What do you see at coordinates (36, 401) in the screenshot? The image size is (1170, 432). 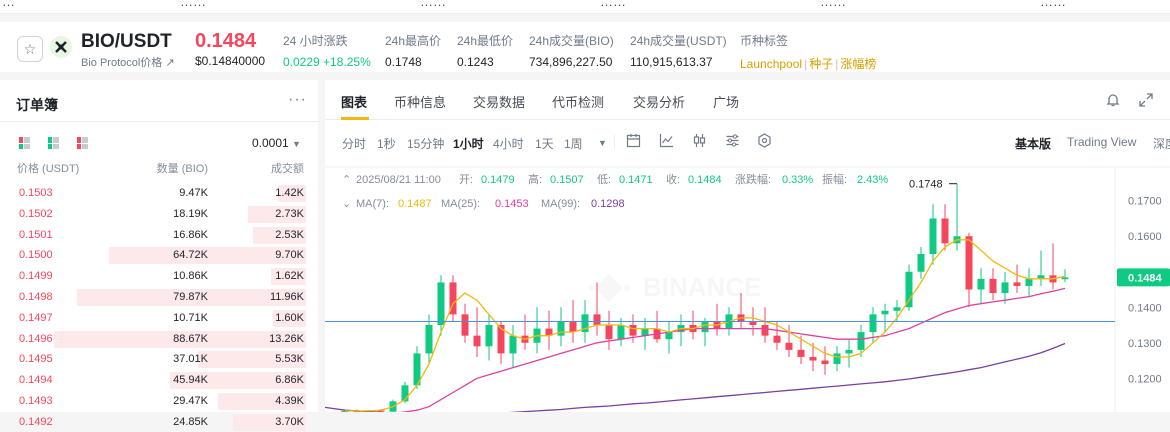 I see `ask-price: 0.1493` at bounding box center [36, 401].